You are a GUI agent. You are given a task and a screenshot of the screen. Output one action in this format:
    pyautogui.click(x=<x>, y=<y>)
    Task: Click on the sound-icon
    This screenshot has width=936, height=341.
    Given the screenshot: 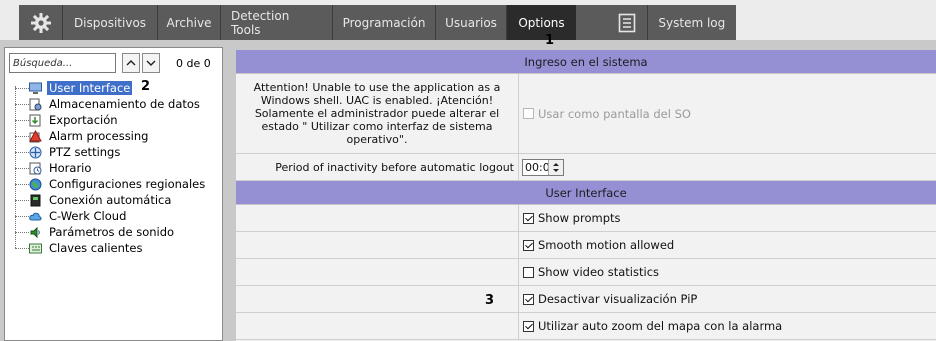 What is the action you would take?
    pyautogui.click(x=35, y=232)
    